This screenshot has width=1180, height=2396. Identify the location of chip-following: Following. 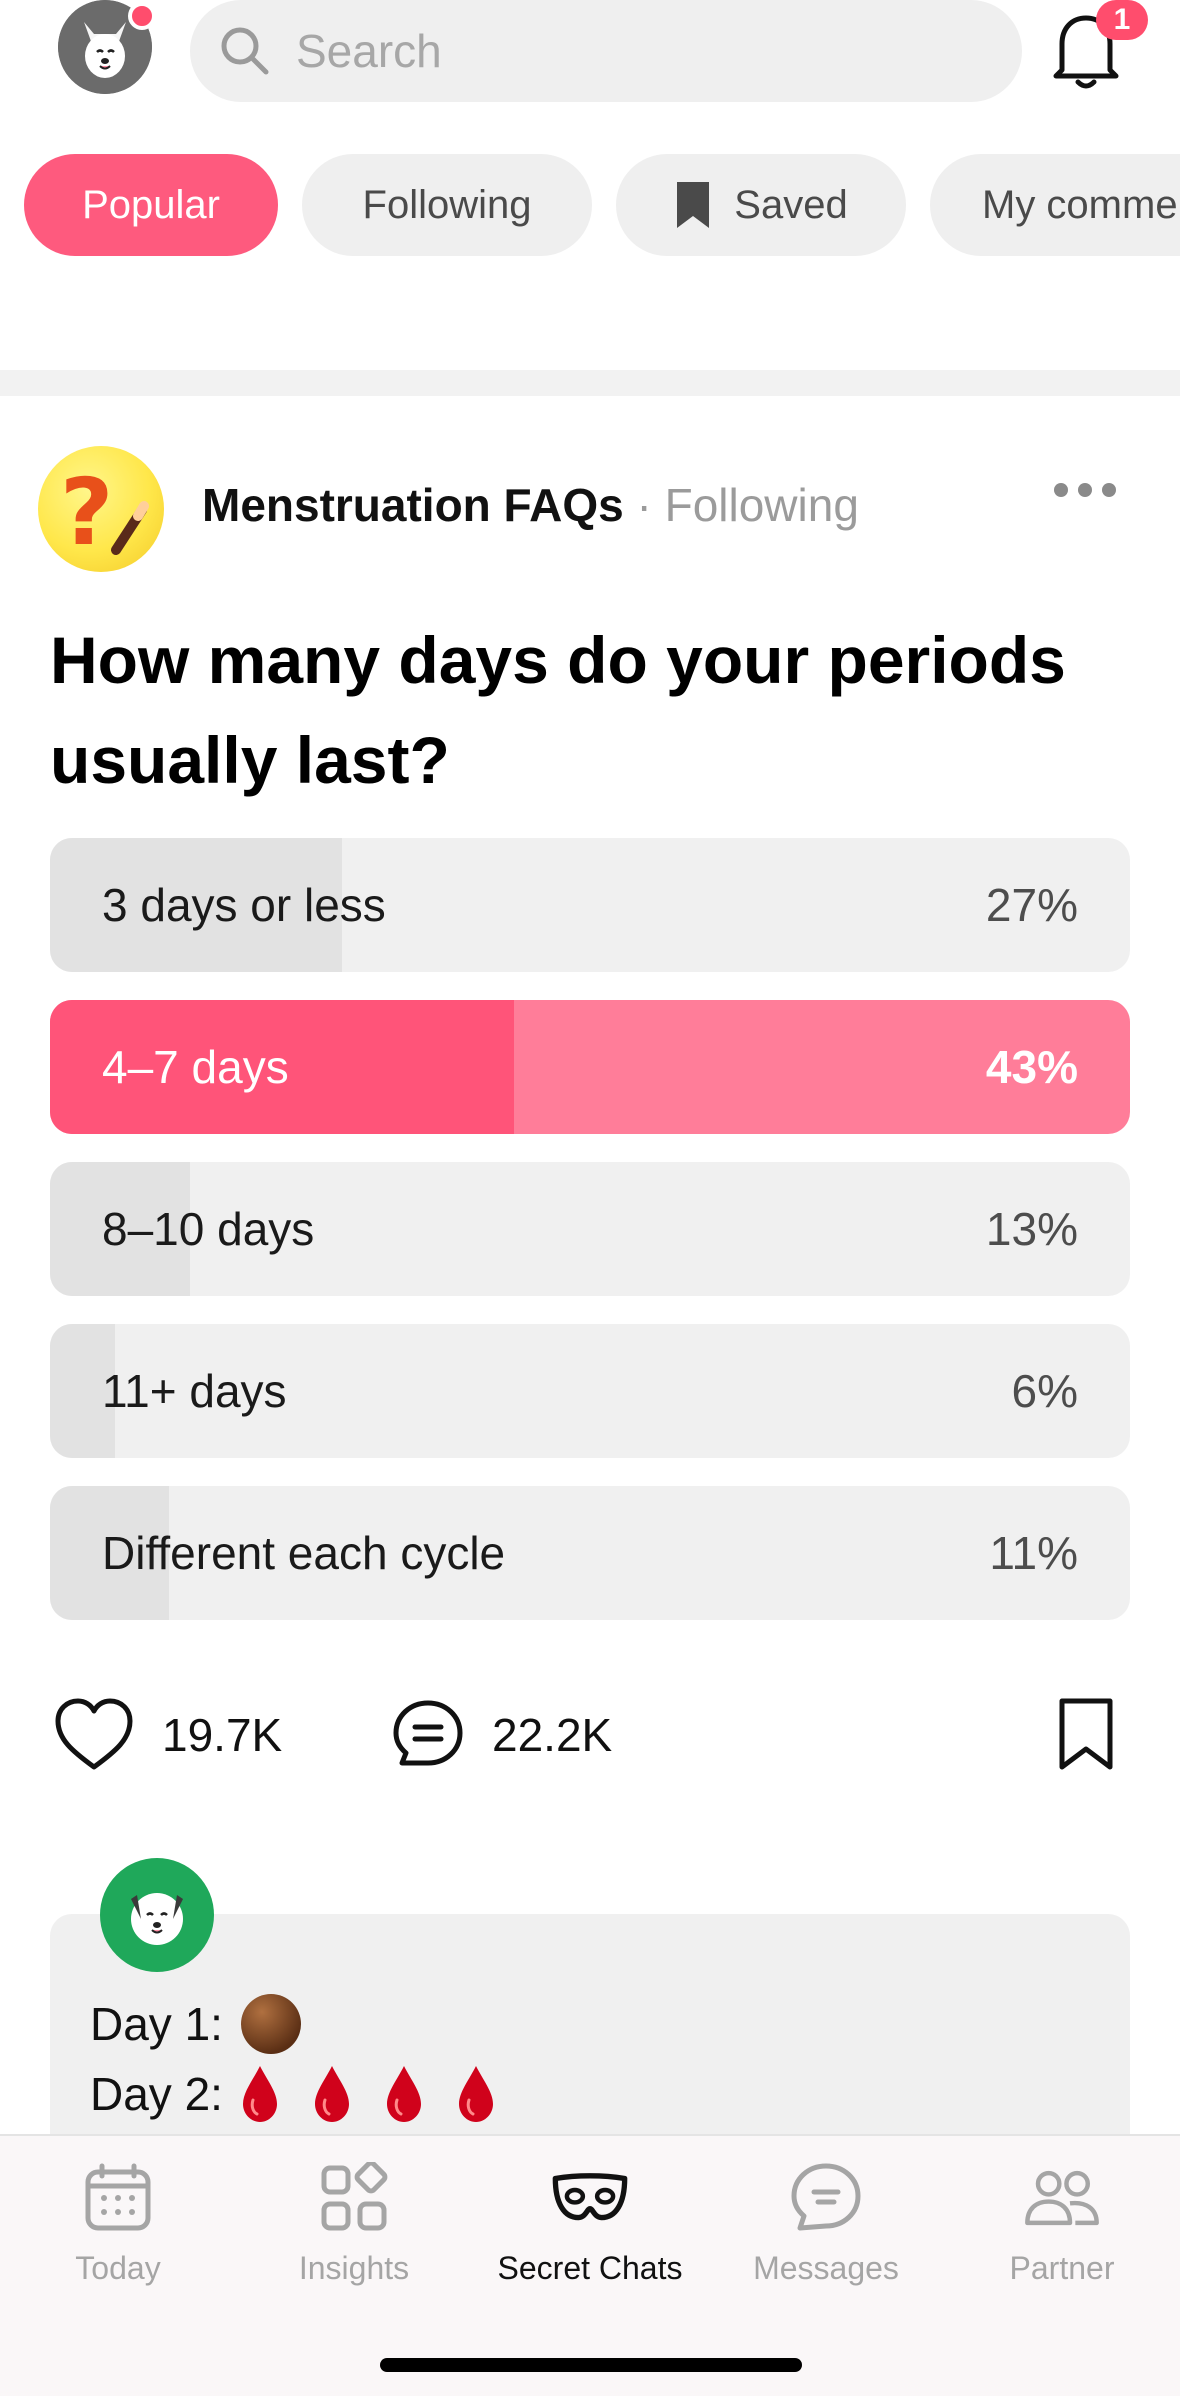
(447, 205).